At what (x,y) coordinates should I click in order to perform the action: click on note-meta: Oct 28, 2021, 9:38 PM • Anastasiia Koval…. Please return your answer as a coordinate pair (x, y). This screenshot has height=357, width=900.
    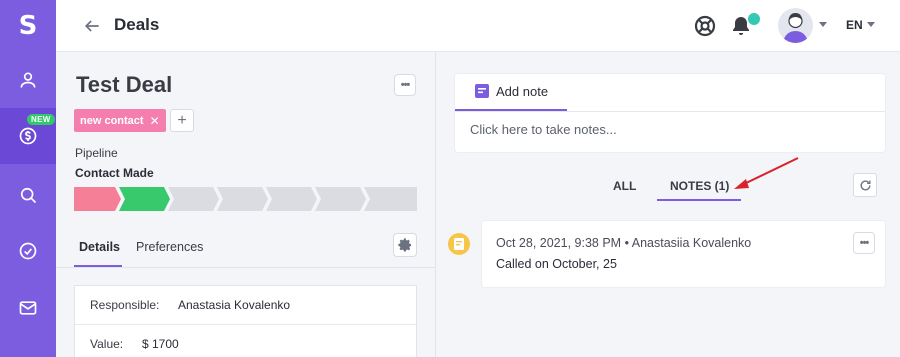
    Looking at the image, I should click on (623, 243).